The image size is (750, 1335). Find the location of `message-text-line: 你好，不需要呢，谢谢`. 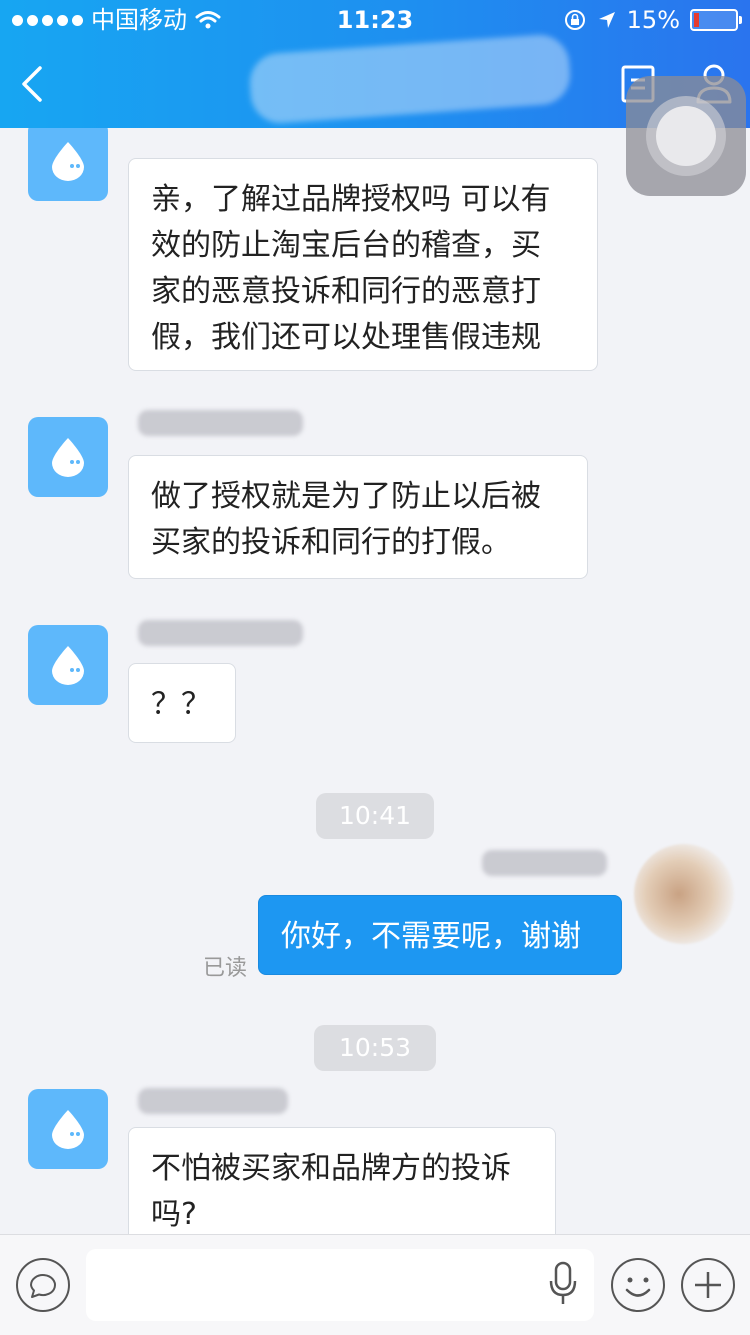

message-text-line: 你好，不需要呢，谢谢 is located at coordinates (431, 936).